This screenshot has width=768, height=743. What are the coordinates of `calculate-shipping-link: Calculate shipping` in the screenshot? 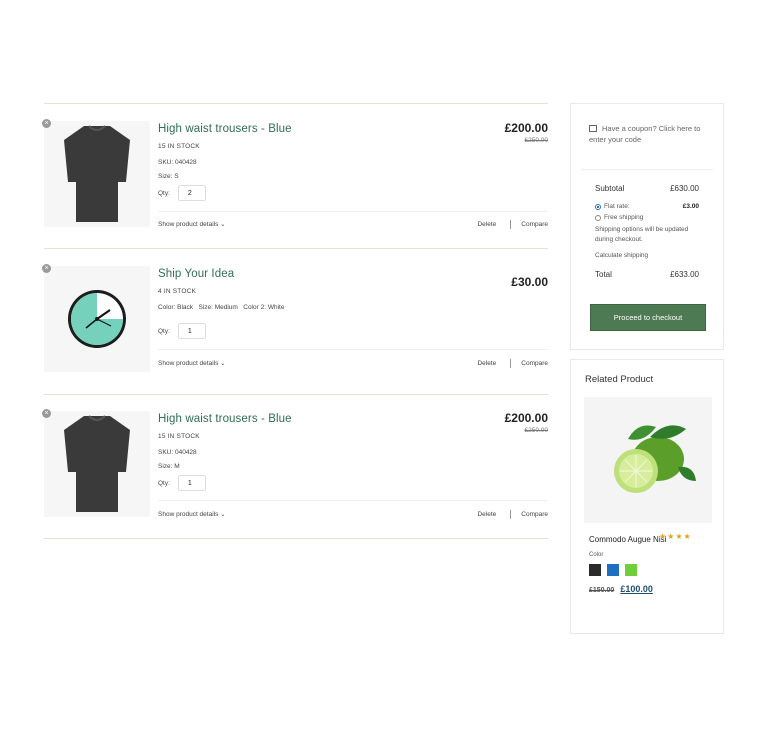 It's located at (647, 256).